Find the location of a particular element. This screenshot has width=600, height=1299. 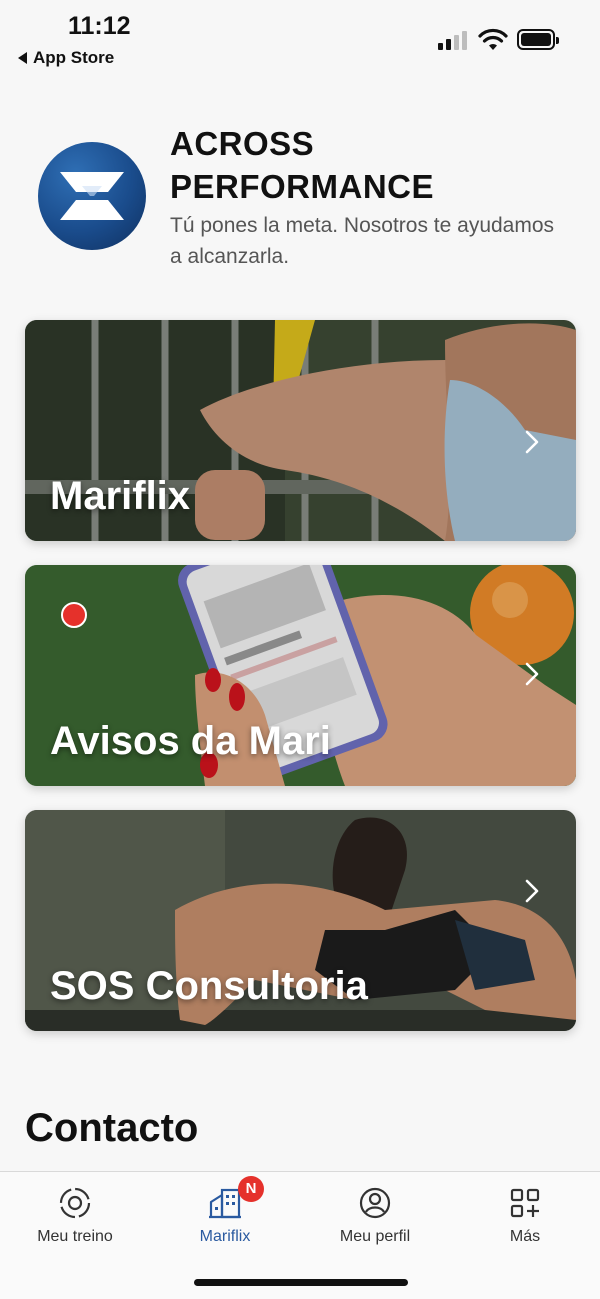

grid-plus-icon is located at coordinates (525, 1203).